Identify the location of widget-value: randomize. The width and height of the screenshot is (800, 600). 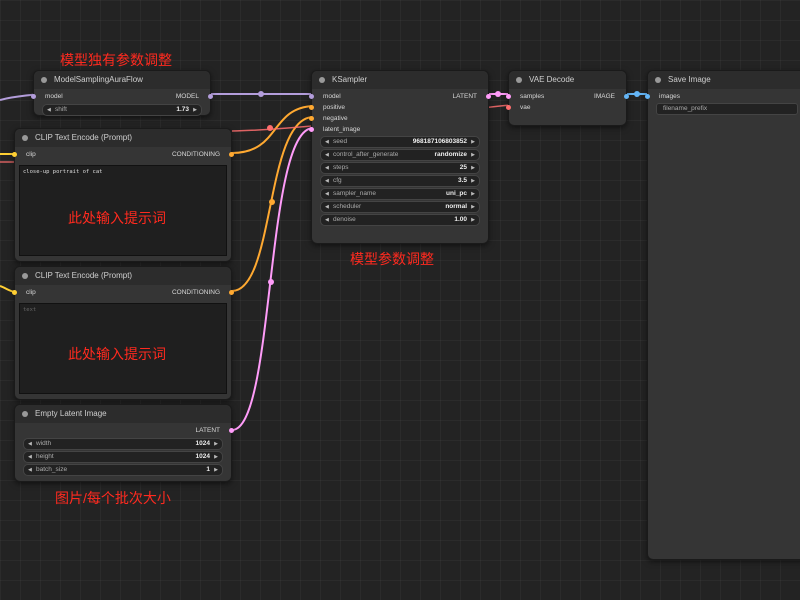
(450, 154).